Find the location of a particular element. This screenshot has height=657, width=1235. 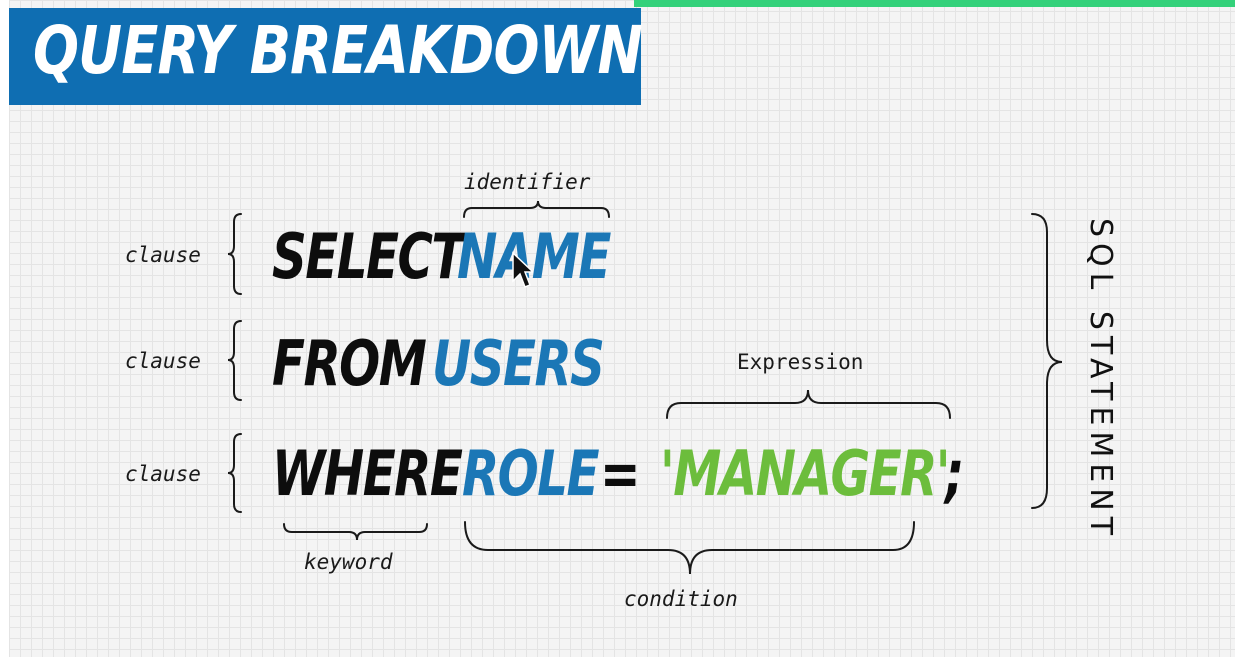

mouse-cursor-icon is located at coordinates (522, 269).